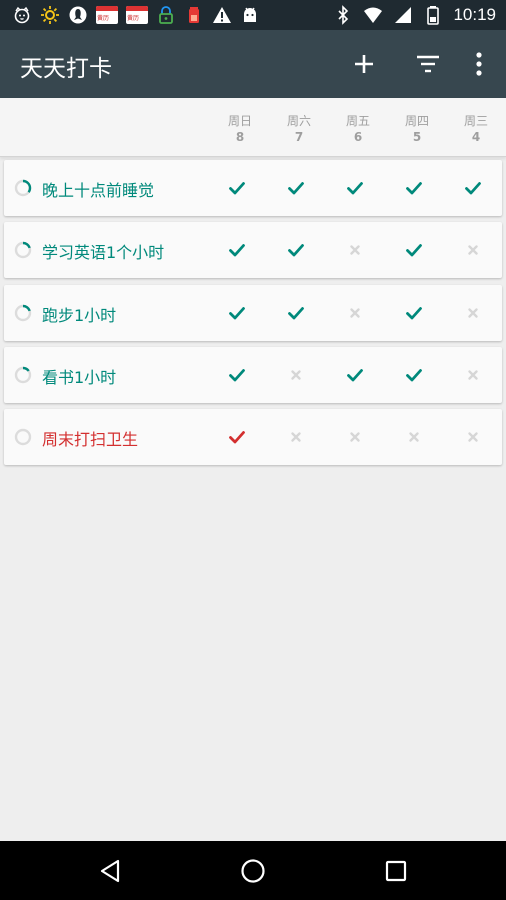 The image size is (506, 900). Describe the element at coordinates (250, 15) in the screenshot. I see `android-icon` at that location.